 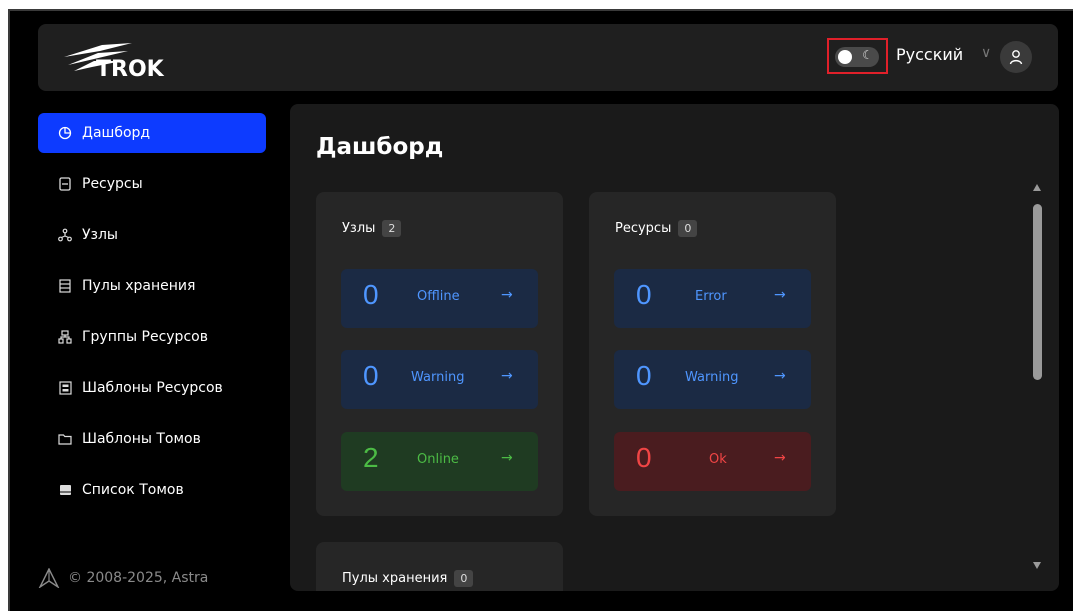 What do you see at coordinates (65, 286) in the screenshot?
I see `storage-pool-icon` at bounding box center [65, 286].